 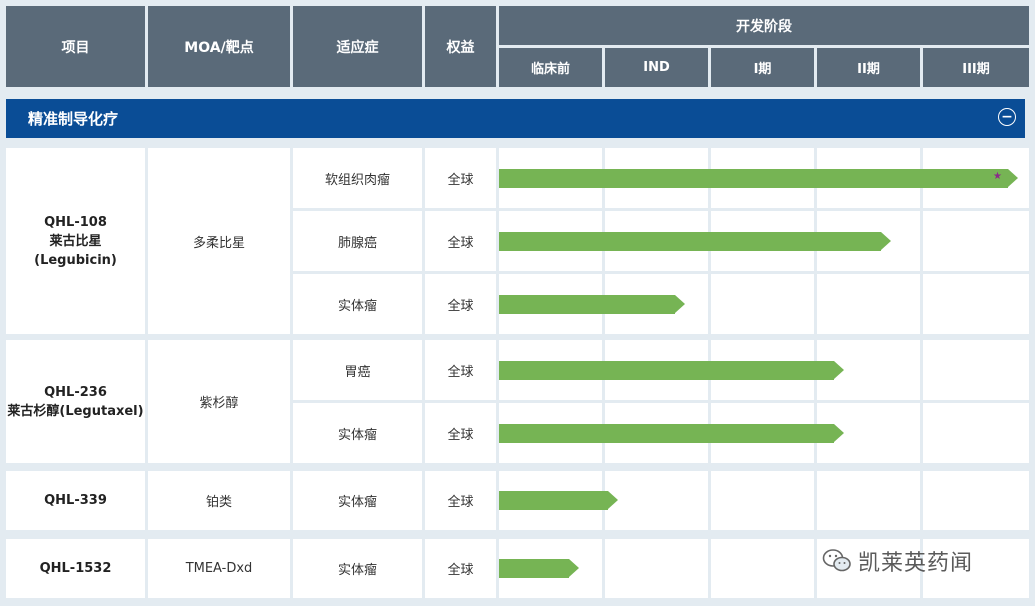 What do you see at coordinates (219, 568) in the screenshot?
I see `moa-cell: TMEA-Dxd` at bounding box center [219, 568].